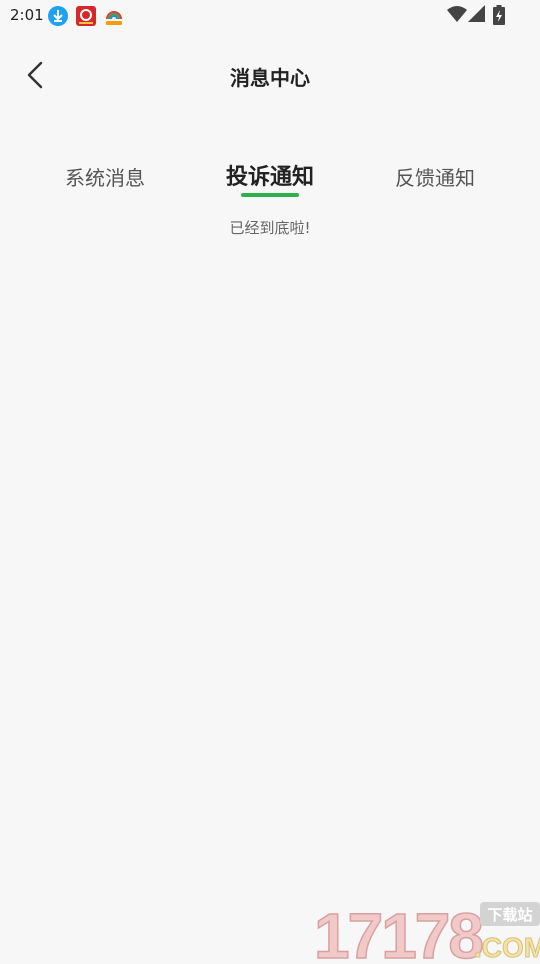 The image size is (540, 964). I want to click on svg-text: 下载站, so click(509, 915).